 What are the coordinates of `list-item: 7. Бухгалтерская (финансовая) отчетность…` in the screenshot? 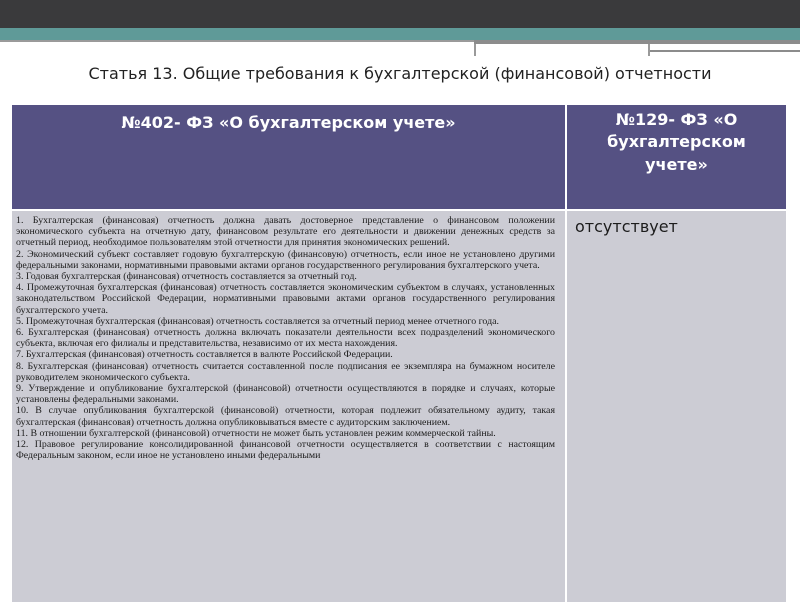 It's located at (204, 355).